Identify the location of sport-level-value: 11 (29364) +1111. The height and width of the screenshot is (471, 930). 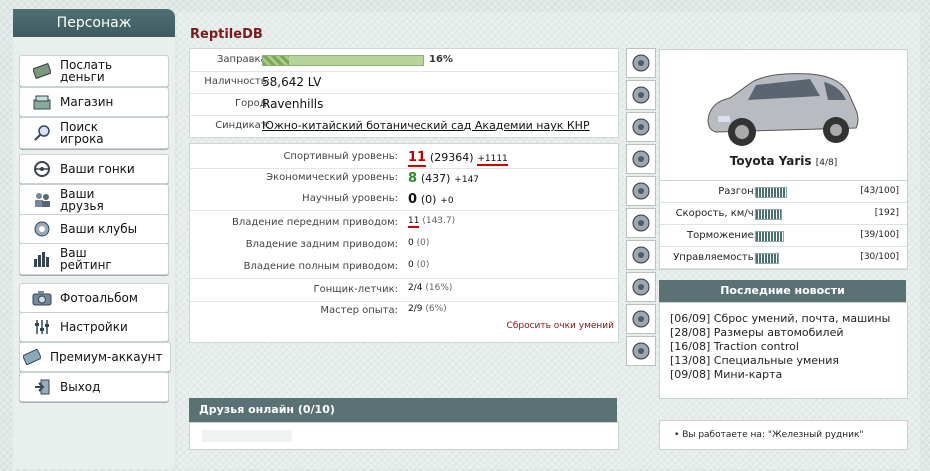
(458, 158).